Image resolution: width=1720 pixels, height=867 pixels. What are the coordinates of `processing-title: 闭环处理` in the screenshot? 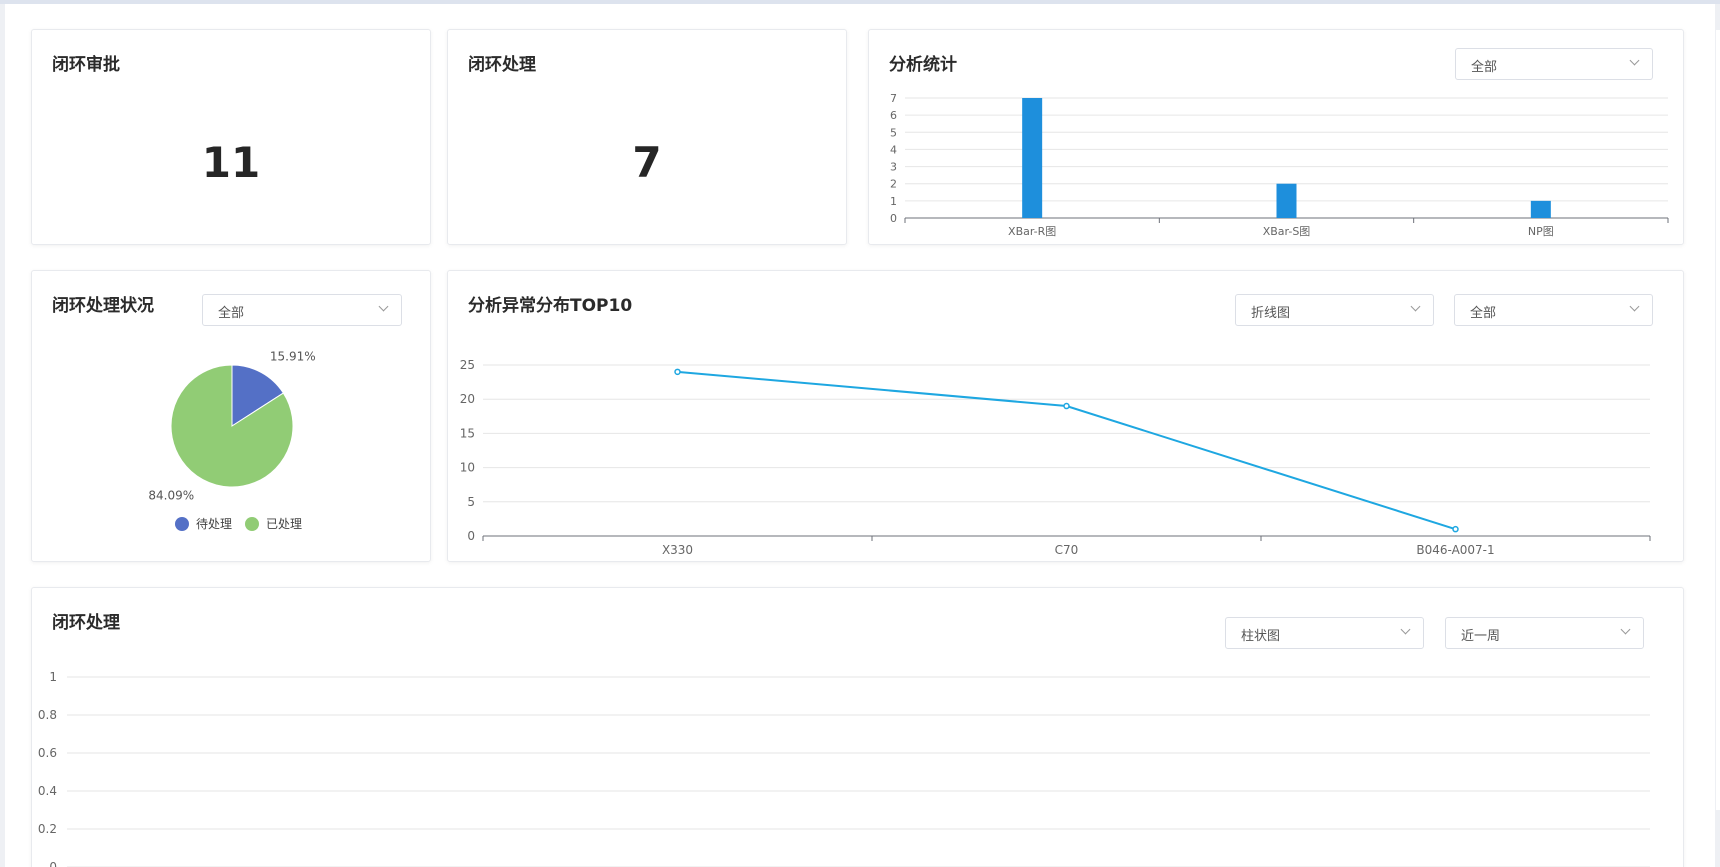 It's located at (502, 65).